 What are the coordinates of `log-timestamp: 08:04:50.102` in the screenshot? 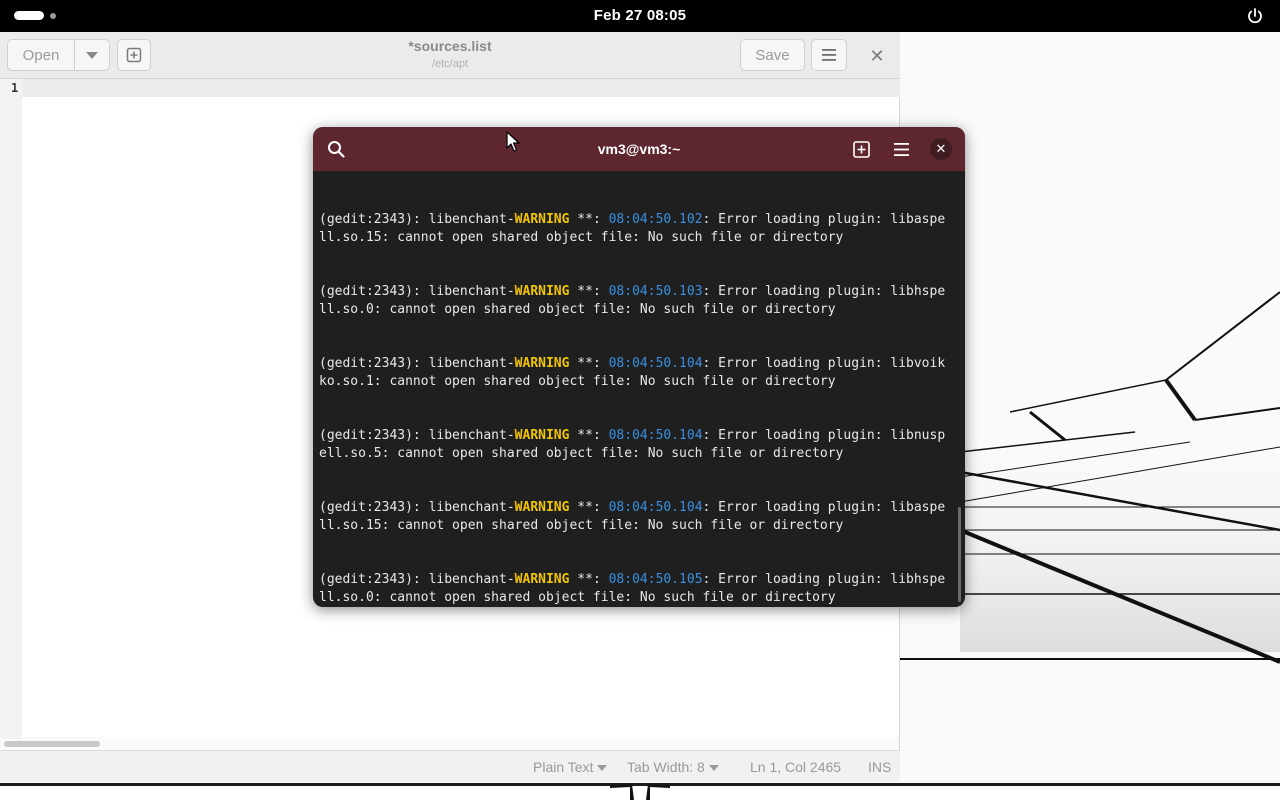 It's located at (655, 219).